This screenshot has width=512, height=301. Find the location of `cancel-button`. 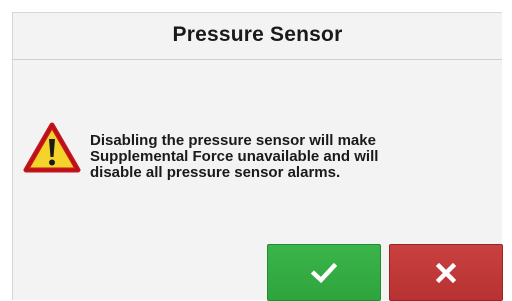

cancel-button is located at coordinates (446, 272).